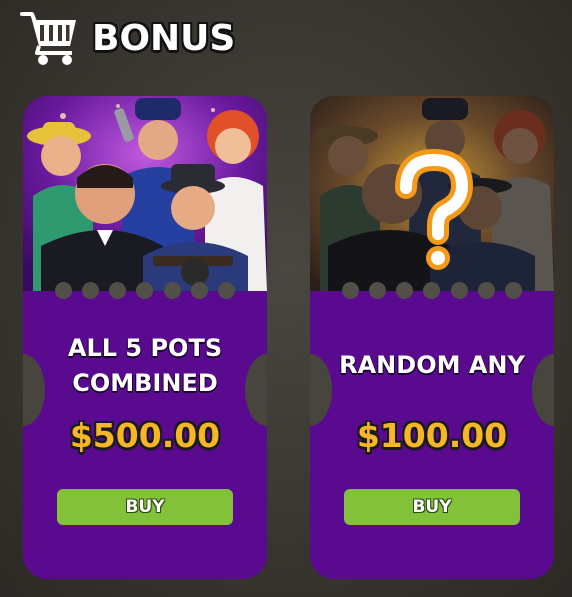 The width and height of the screenshot is (572, 597). I want to click on card-price: $100.00, so click(432, 435).